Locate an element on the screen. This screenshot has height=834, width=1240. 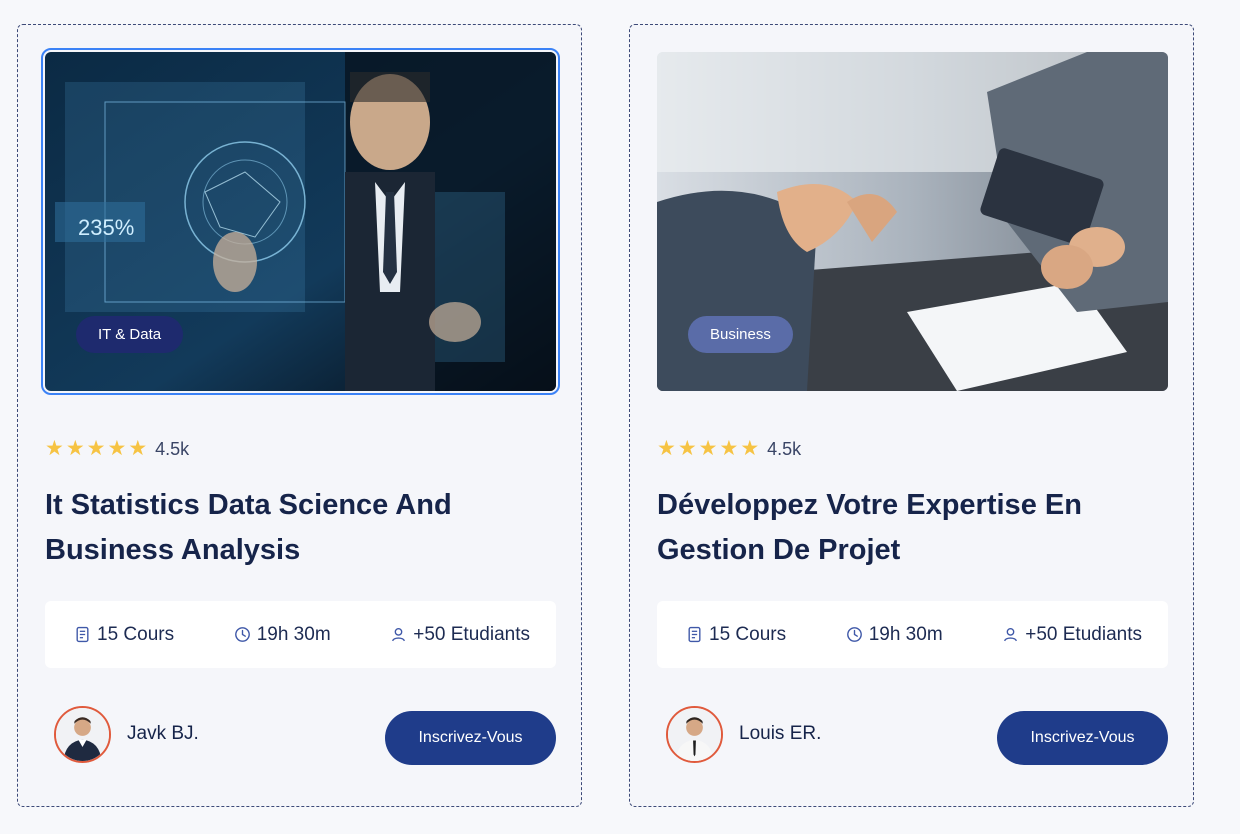
category-badge: IT & Data is located at coordinates (130, 334).